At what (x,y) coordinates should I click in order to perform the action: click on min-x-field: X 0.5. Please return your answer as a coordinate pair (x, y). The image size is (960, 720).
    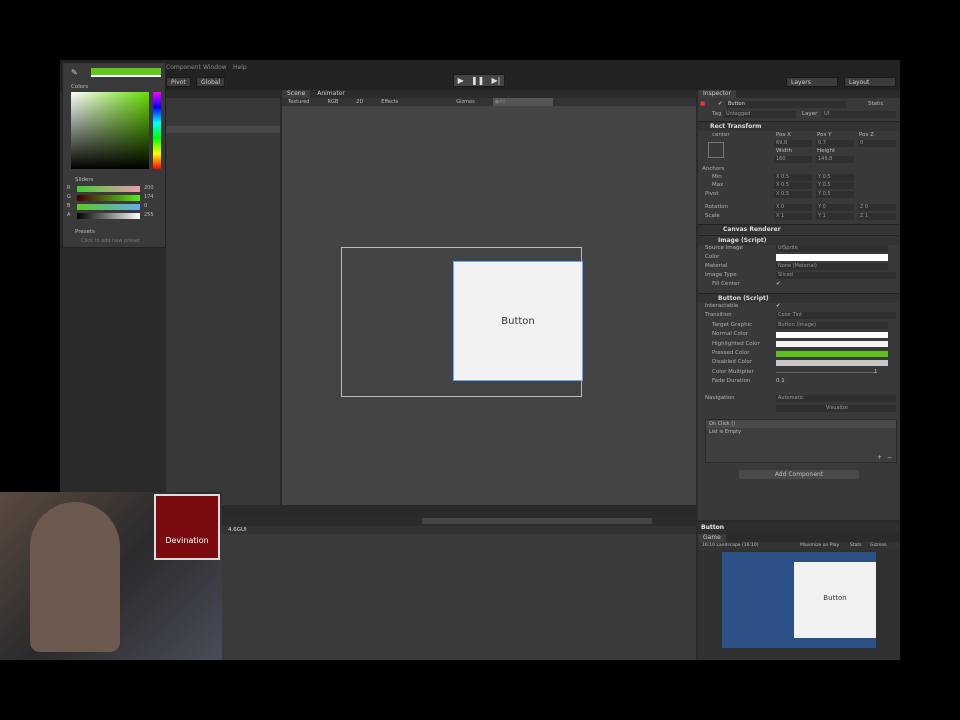
    Looking at the image, I should click on (793, 177).